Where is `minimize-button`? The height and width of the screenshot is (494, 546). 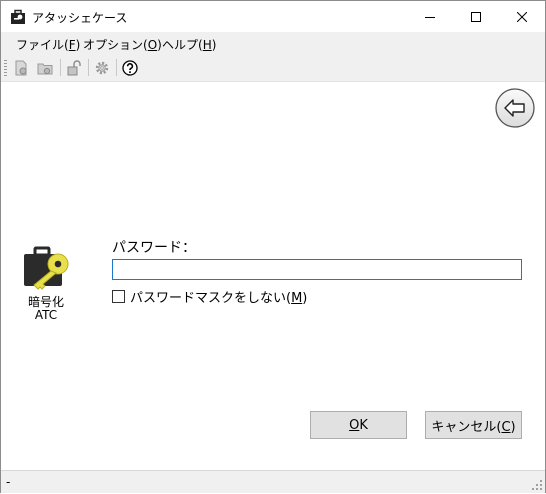 minimize-button is located at coordinates (430, 16).